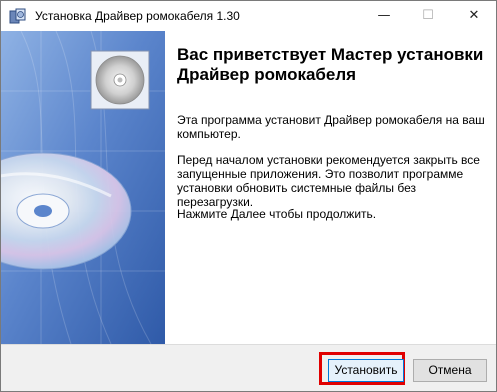  Describe the element at coordinates (137, 16) in the screenshot. I see `window-title: Установка Драйвер ромокабеля 1.30` at that location.